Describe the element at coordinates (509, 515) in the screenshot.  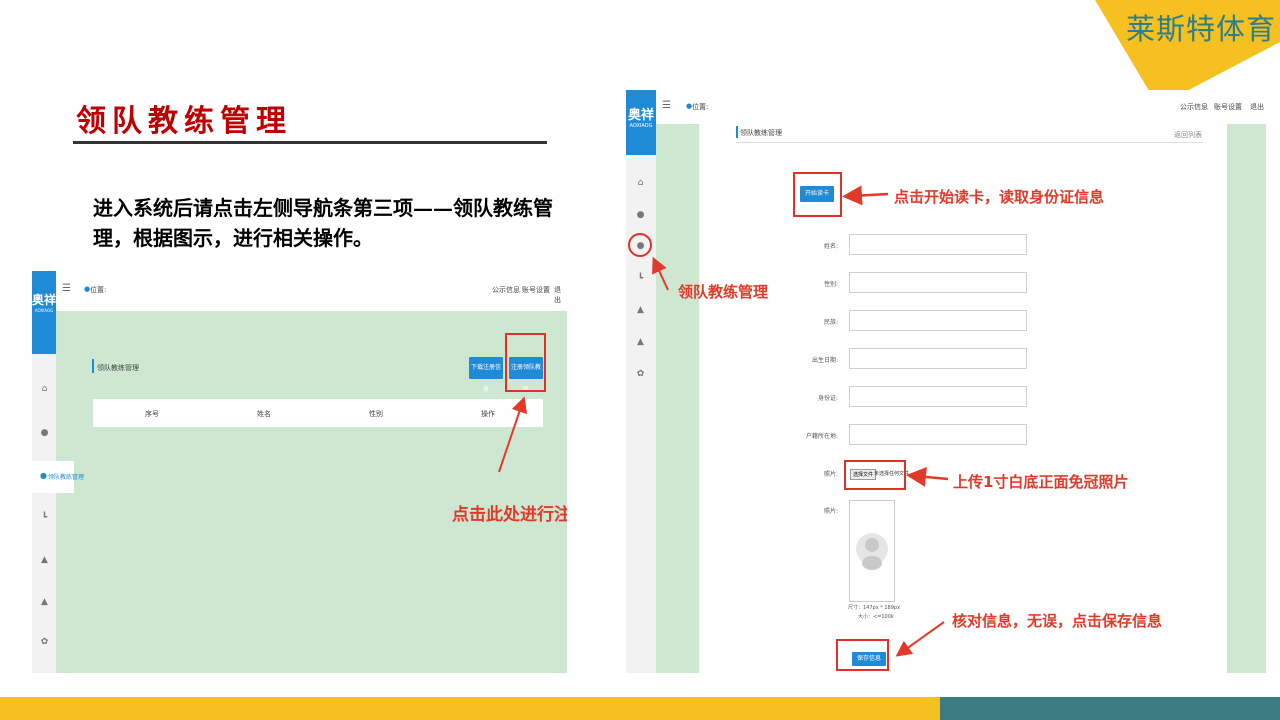
I see `annotation-register-label: 点击此处进行注册` at that location.